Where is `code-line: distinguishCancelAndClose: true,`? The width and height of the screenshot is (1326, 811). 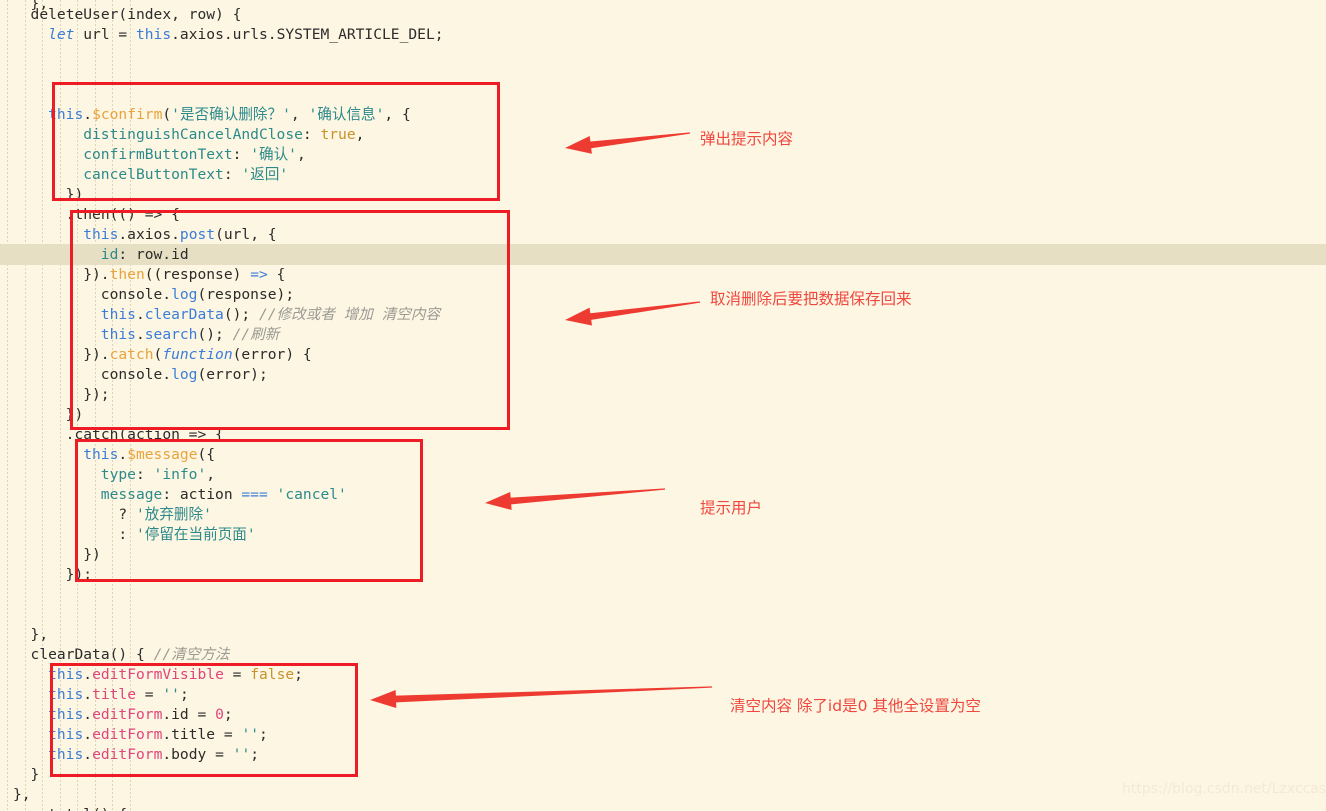 code-line: distinguishCancelAndClose: true, is located at coordinates (182, 135).